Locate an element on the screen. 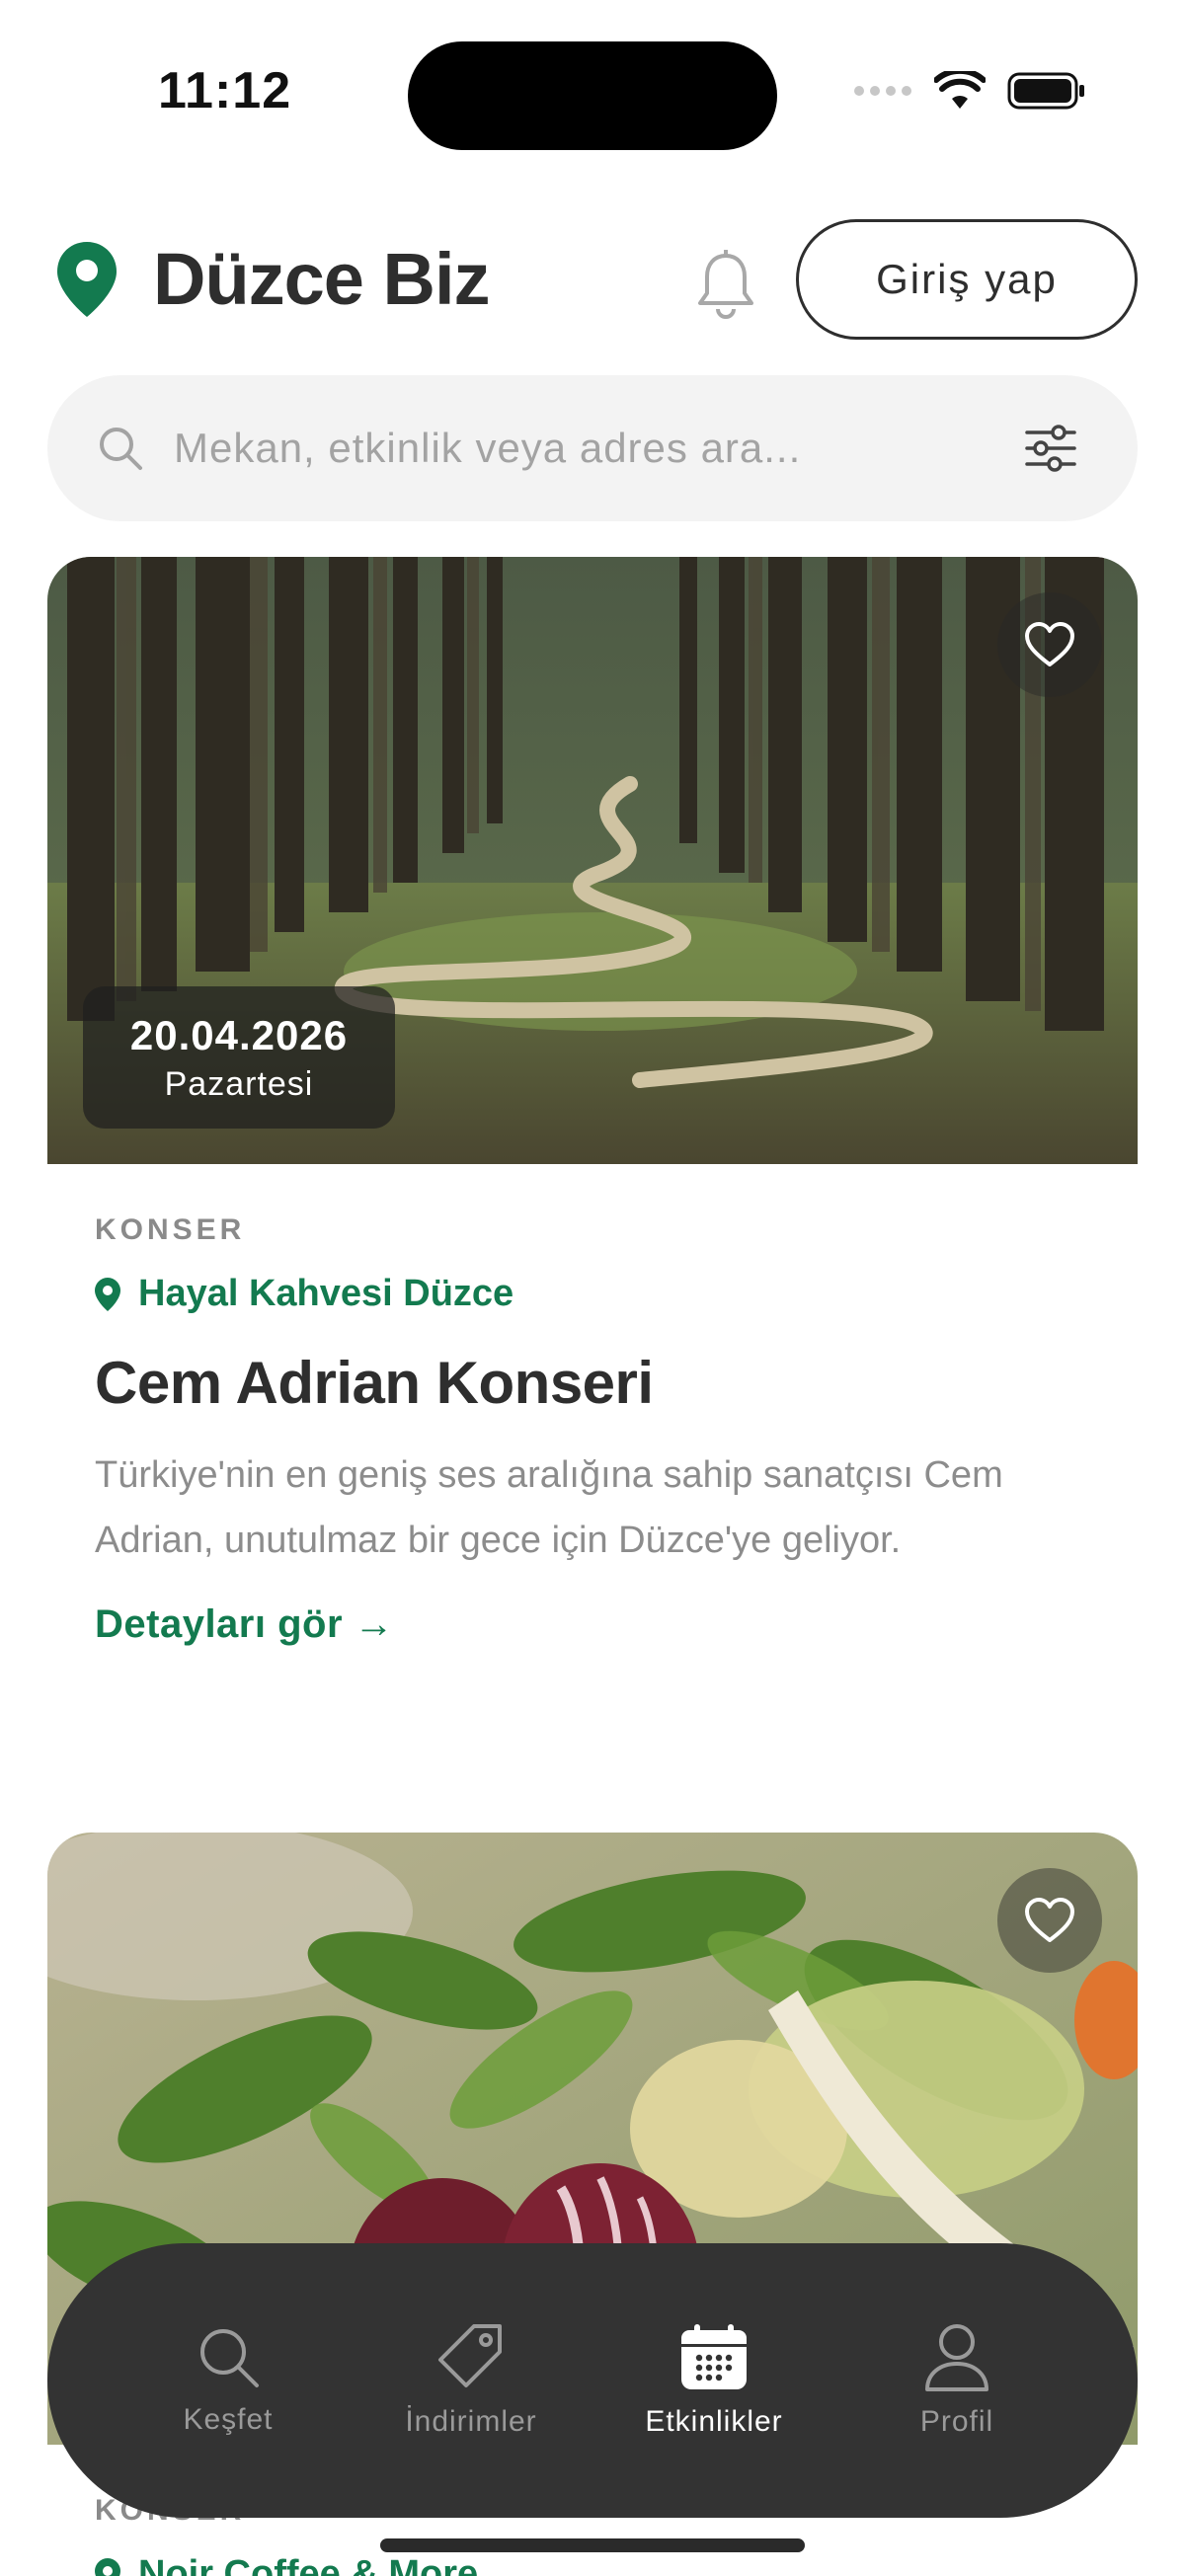 The image size is (1185, 2576). status-icons is located at coordinates (970, 91).